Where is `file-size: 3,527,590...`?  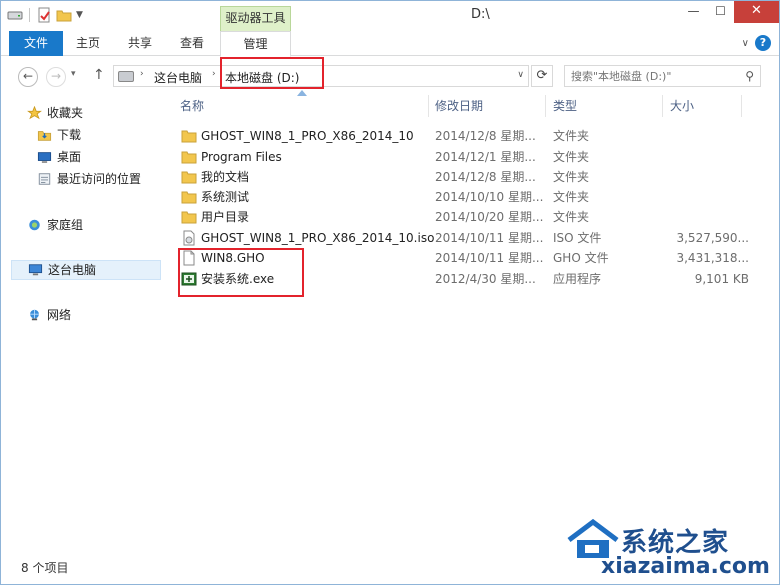 file-size: 3,527,590... is located at coordinates (712, 238).